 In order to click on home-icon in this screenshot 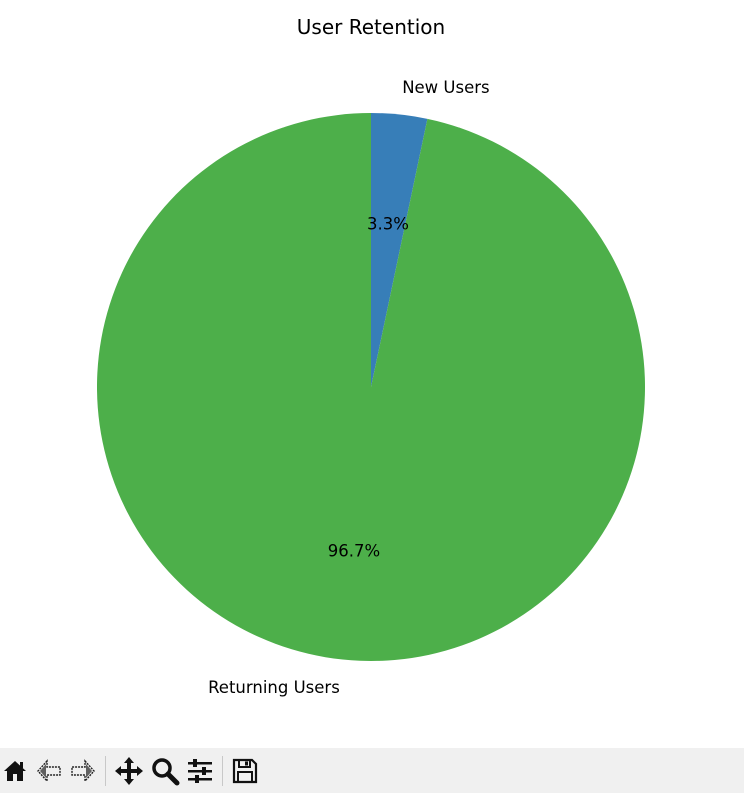, I will do `click(15, 771)`.